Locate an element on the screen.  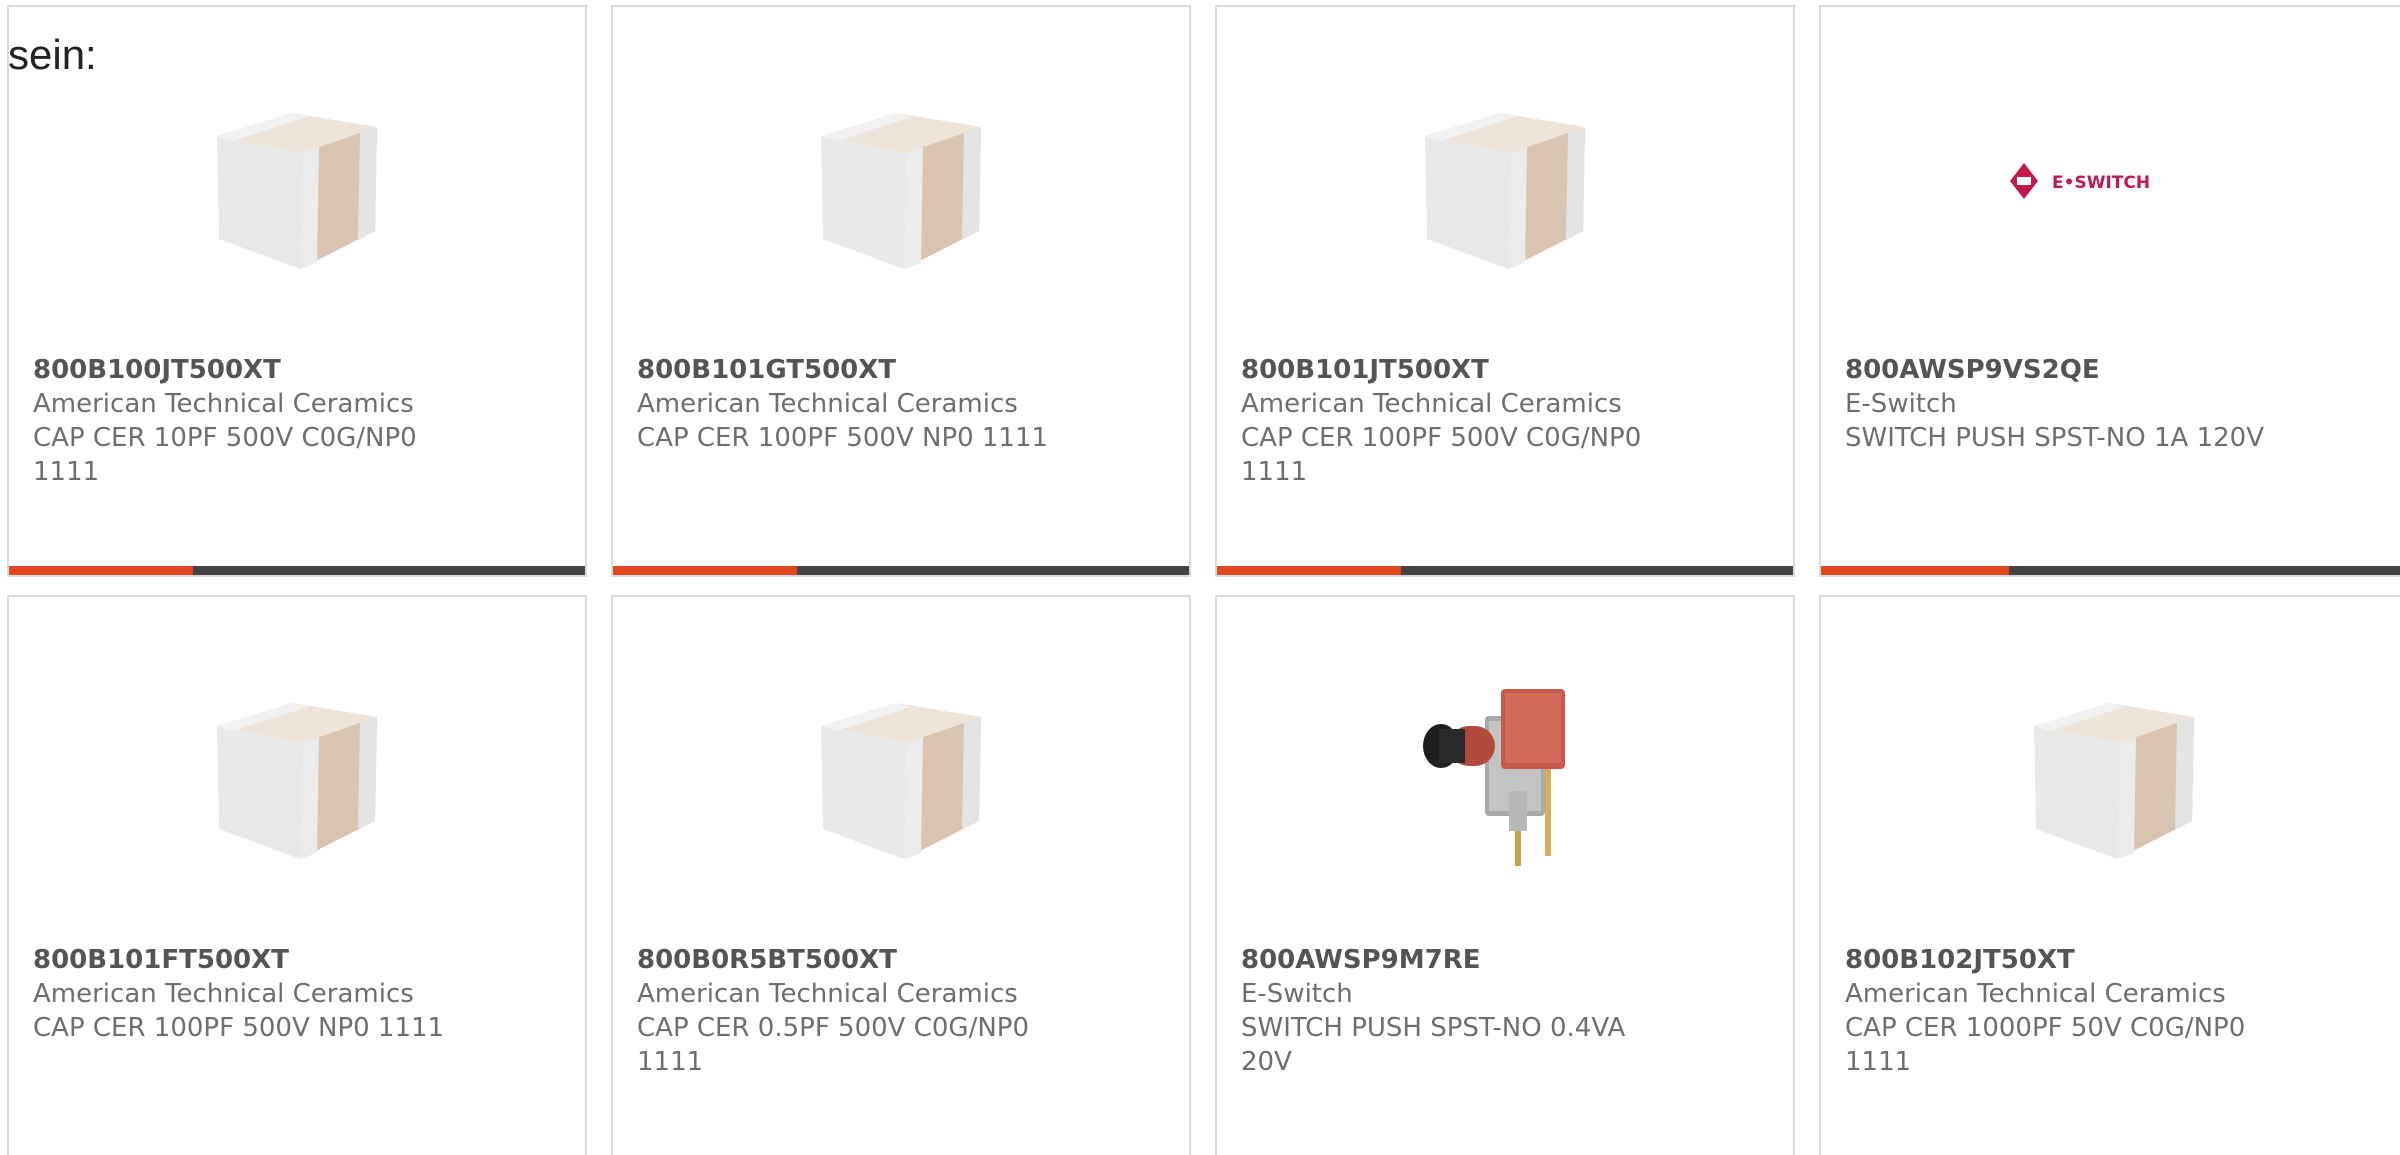
part-number: 800AWSP9M7RE is located at coordinates (1505, 960).